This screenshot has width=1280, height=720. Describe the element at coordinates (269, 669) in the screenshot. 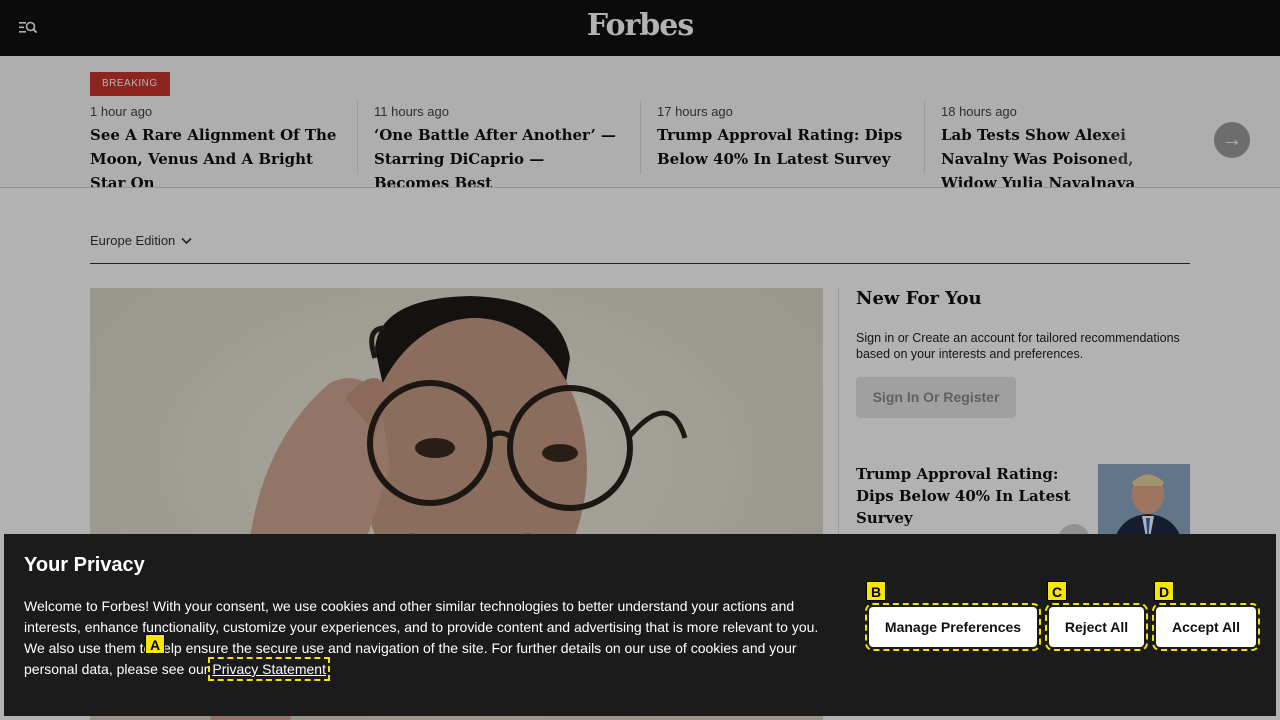

I see `privacy-statement-link: Privacy Statement` at that location.